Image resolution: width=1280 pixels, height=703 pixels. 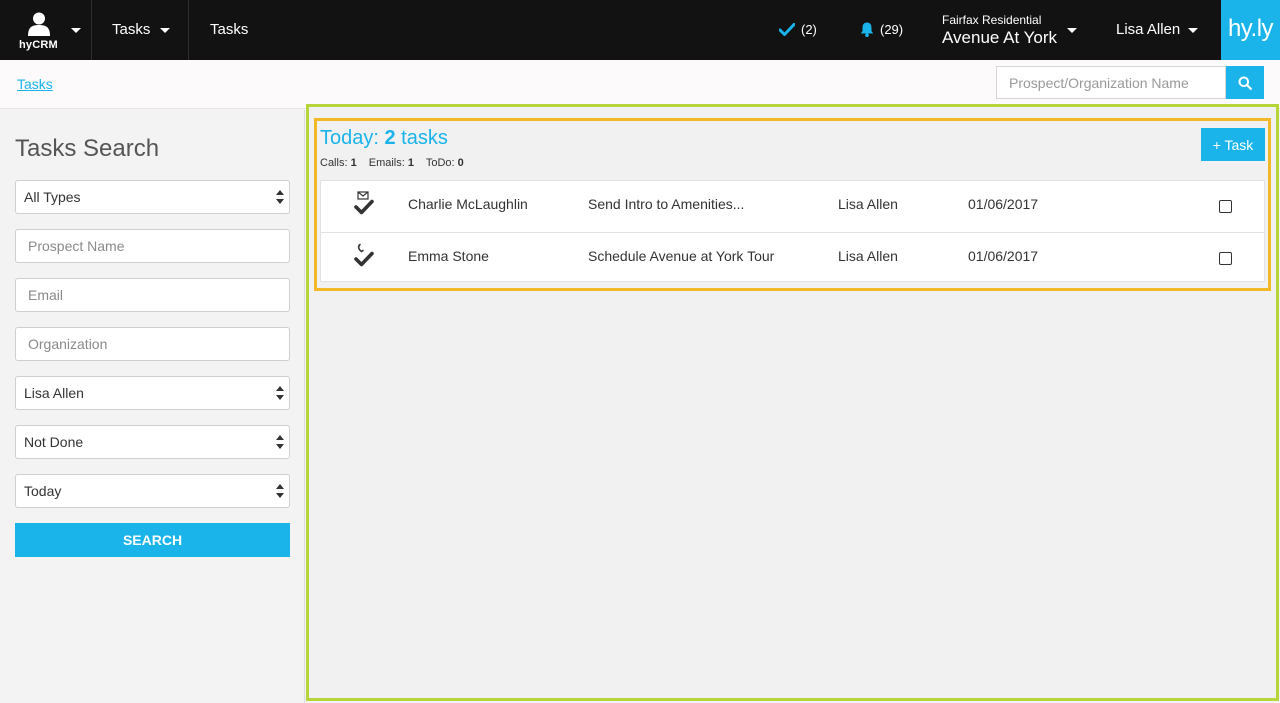 What do you see at coordinates (229, 29) in the screenshot?
I see `tasks-nav-link: Tasks` at bounding box center [229, 29].